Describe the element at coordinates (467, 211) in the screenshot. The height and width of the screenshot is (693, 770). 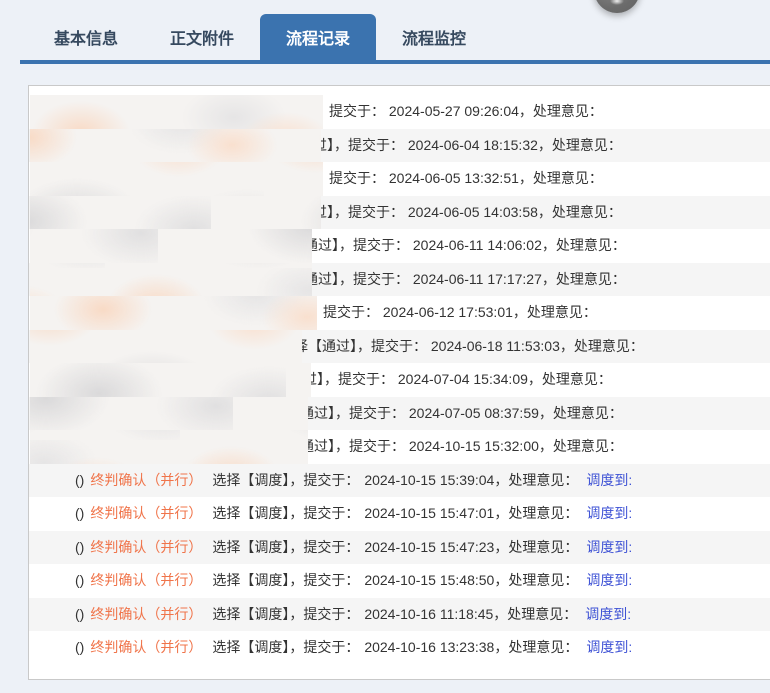
I see `record-text: 过】，提交于： 2024-06-05 14:03:58，处理意见：` at that location.